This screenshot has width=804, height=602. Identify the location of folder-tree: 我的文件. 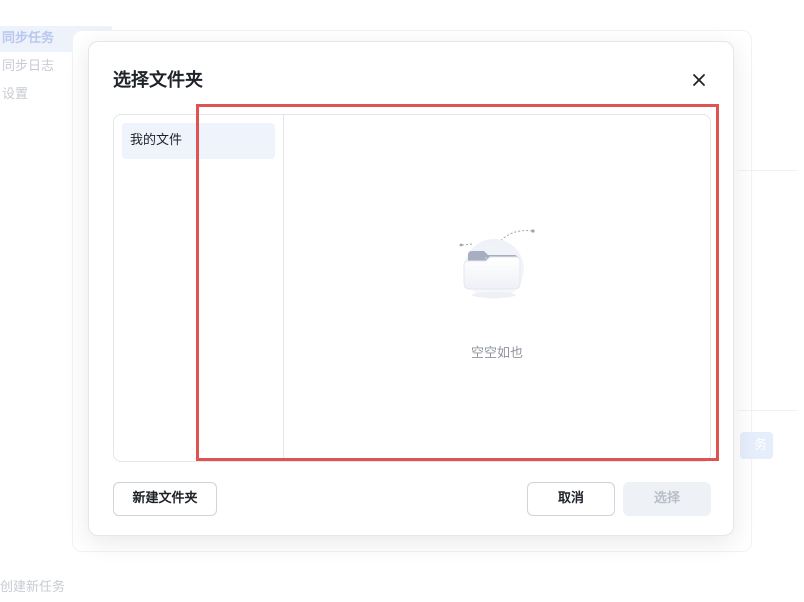
(199, 288).